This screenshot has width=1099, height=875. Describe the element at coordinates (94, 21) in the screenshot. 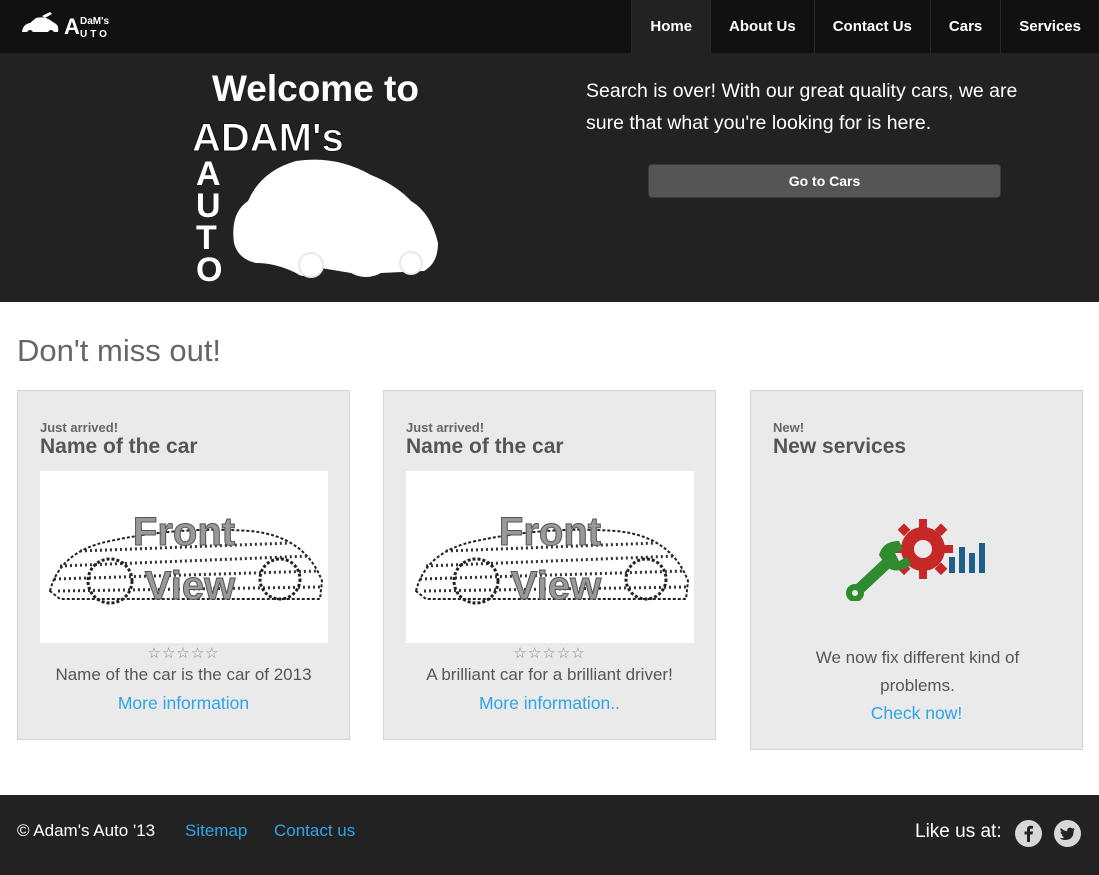

I see `svg-text: DaM's` at that location.